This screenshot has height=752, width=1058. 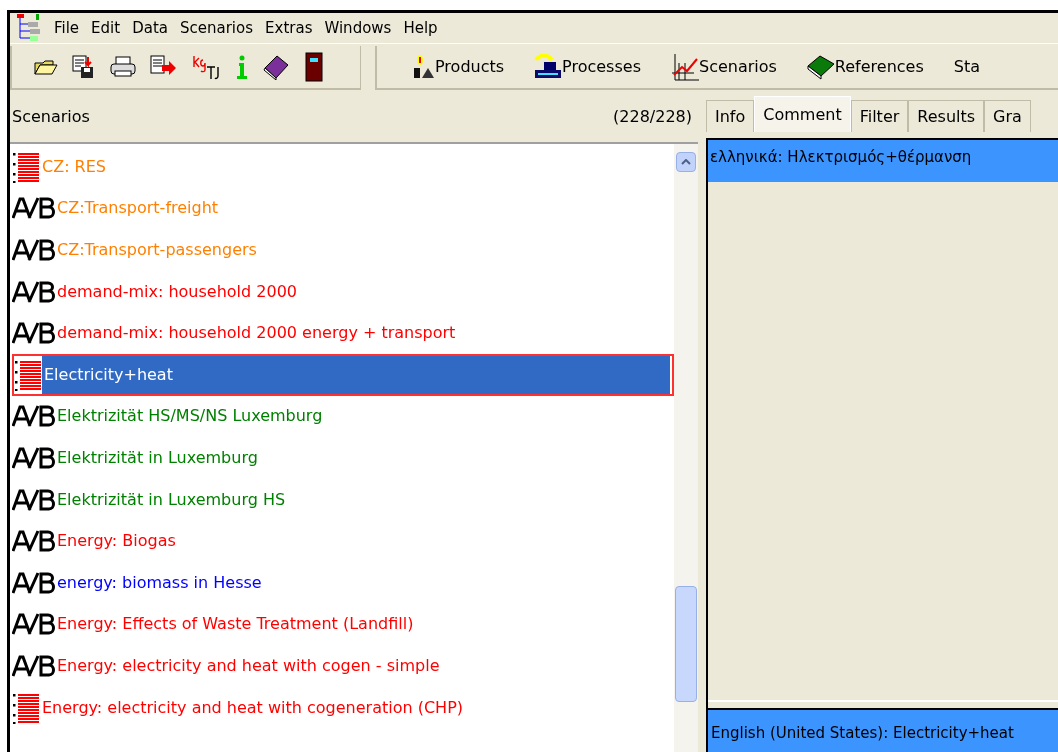 I want to click on tab: Gra, so click(x=1007, y=116).